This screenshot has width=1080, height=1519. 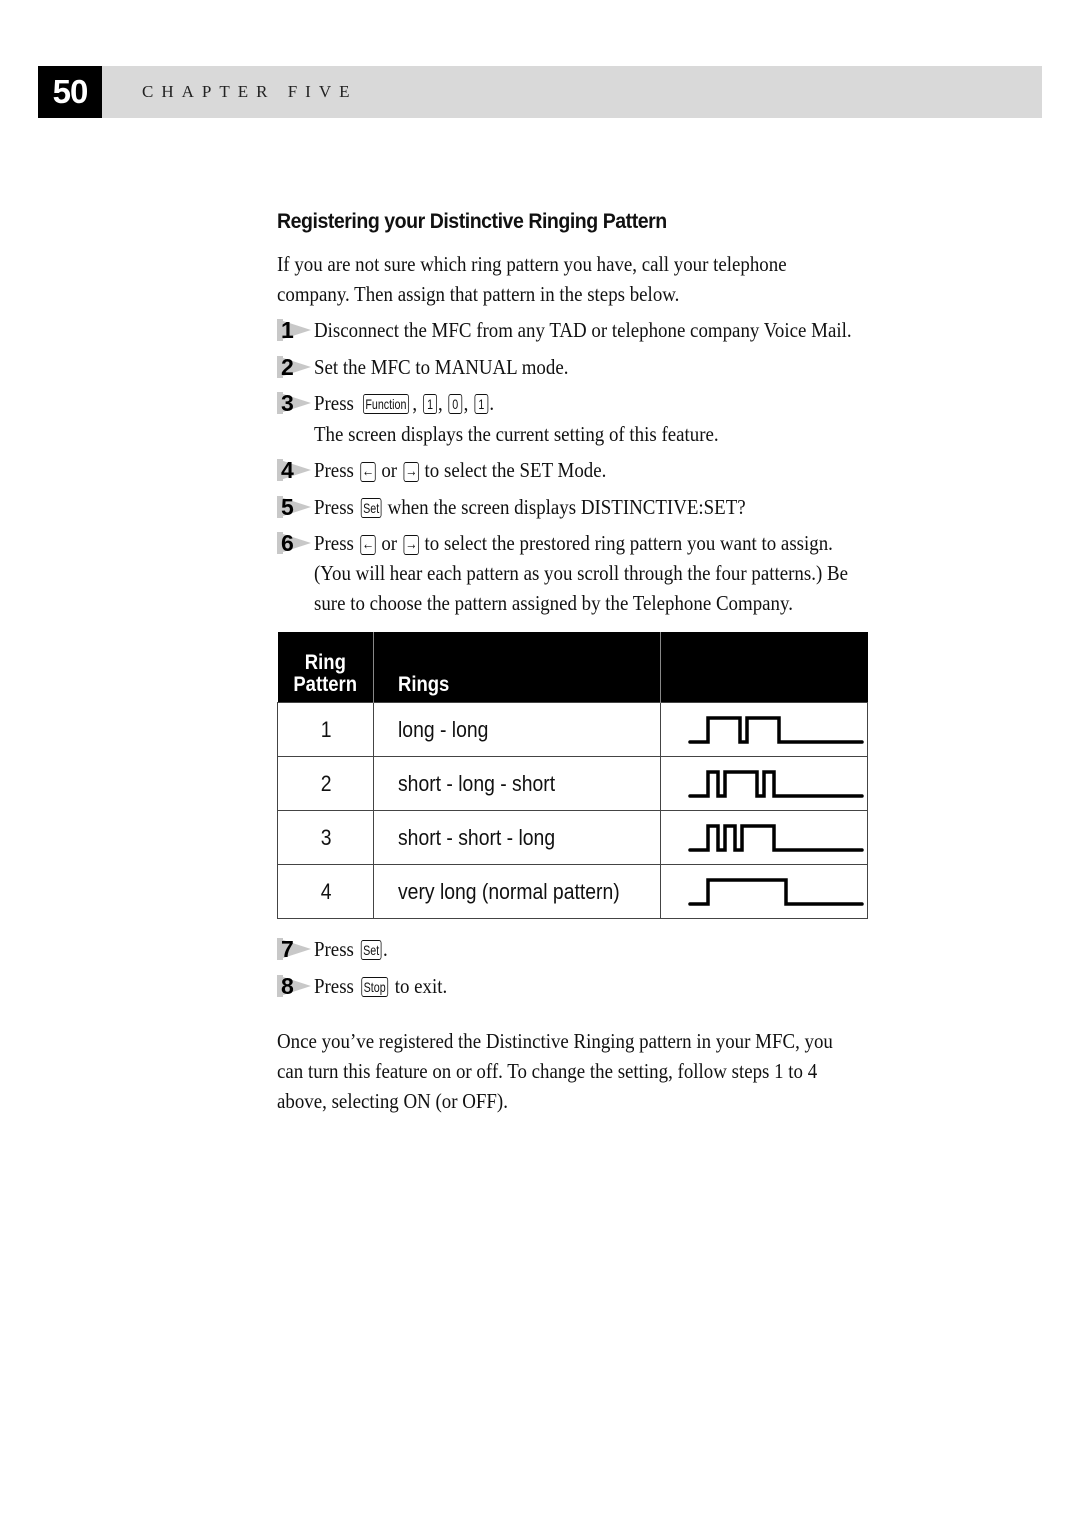 What do you see at coordinates (517, 667) in the screenshot?
I see `header-rings: Rings` at bounding box center [517, 667].